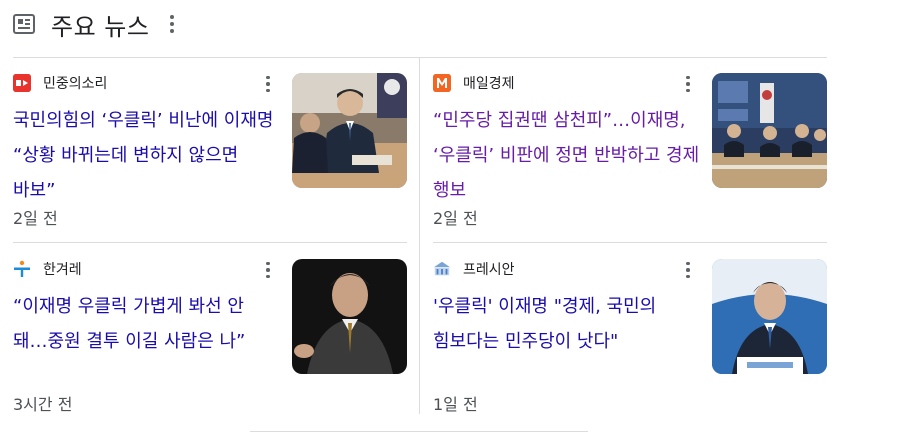 The width and height of the screenshot is (913, 435). Describe the element at coordinates (489, 270) in the screenshot. I see `source-name: 프레시안` at that location.